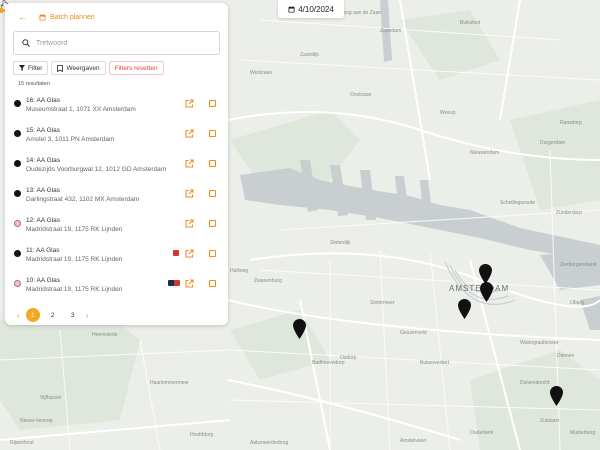 The image size is (600, 450). I want to click on search-input, so click(121, 43).